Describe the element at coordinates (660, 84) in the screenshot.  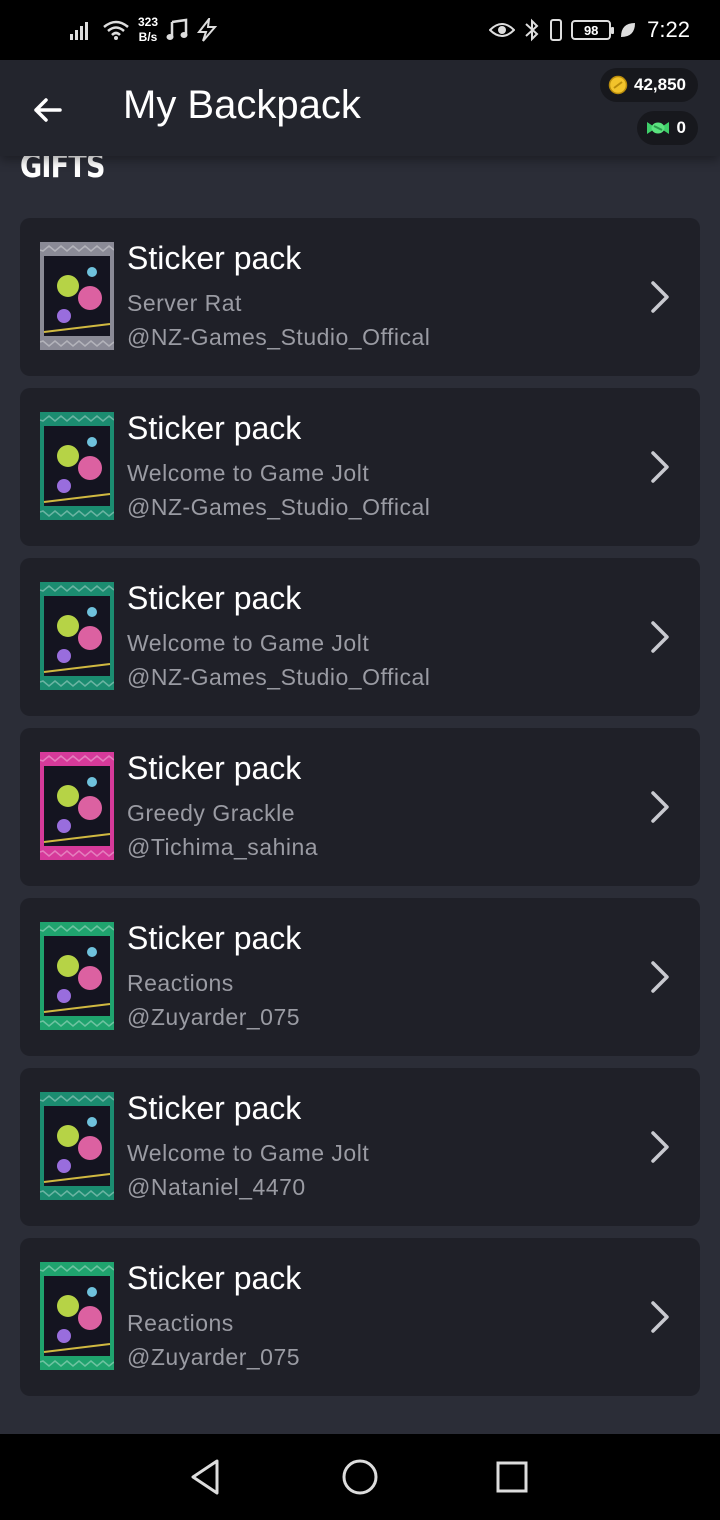
I see `coin-count: 42,850` at that location.